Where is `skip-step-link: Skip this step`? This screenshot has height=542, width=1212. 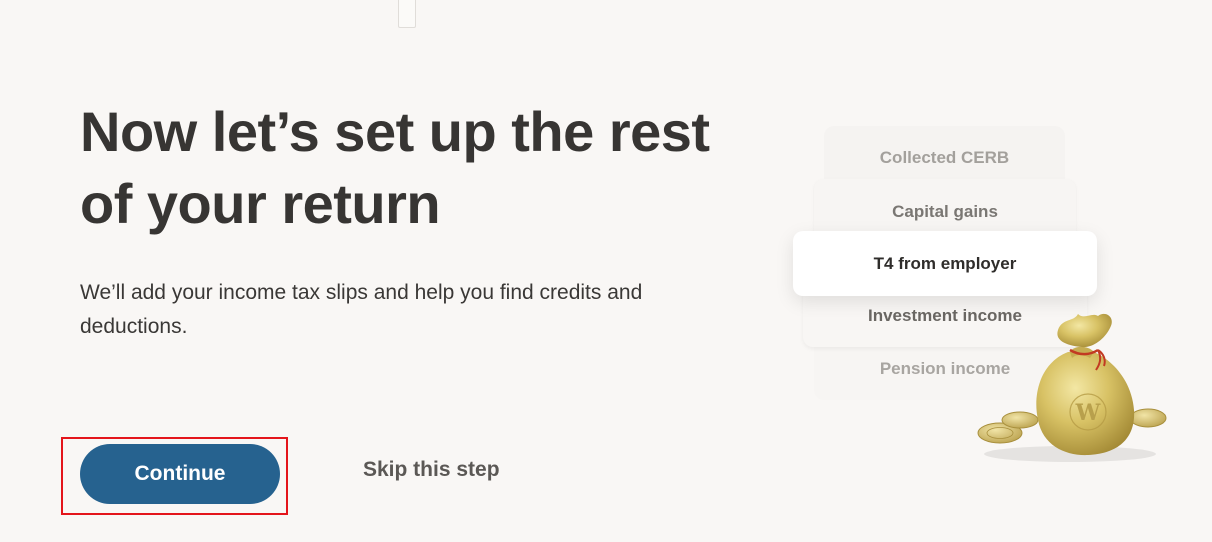 skip-step-link: Skip this step is located at coordinates (431, 470).